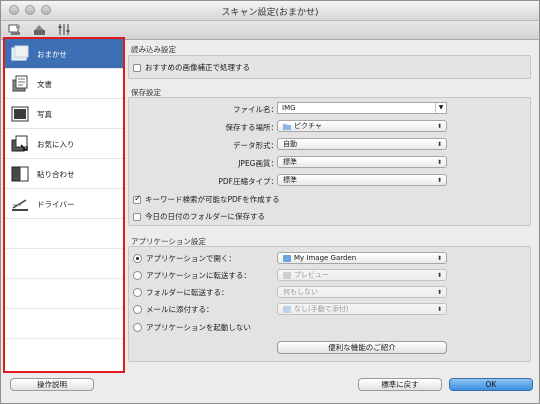  Describe the element at coordinates (362, 347) in the screenshot. I see `useful-functions-button: 便利な機能のご紹介` at that location.